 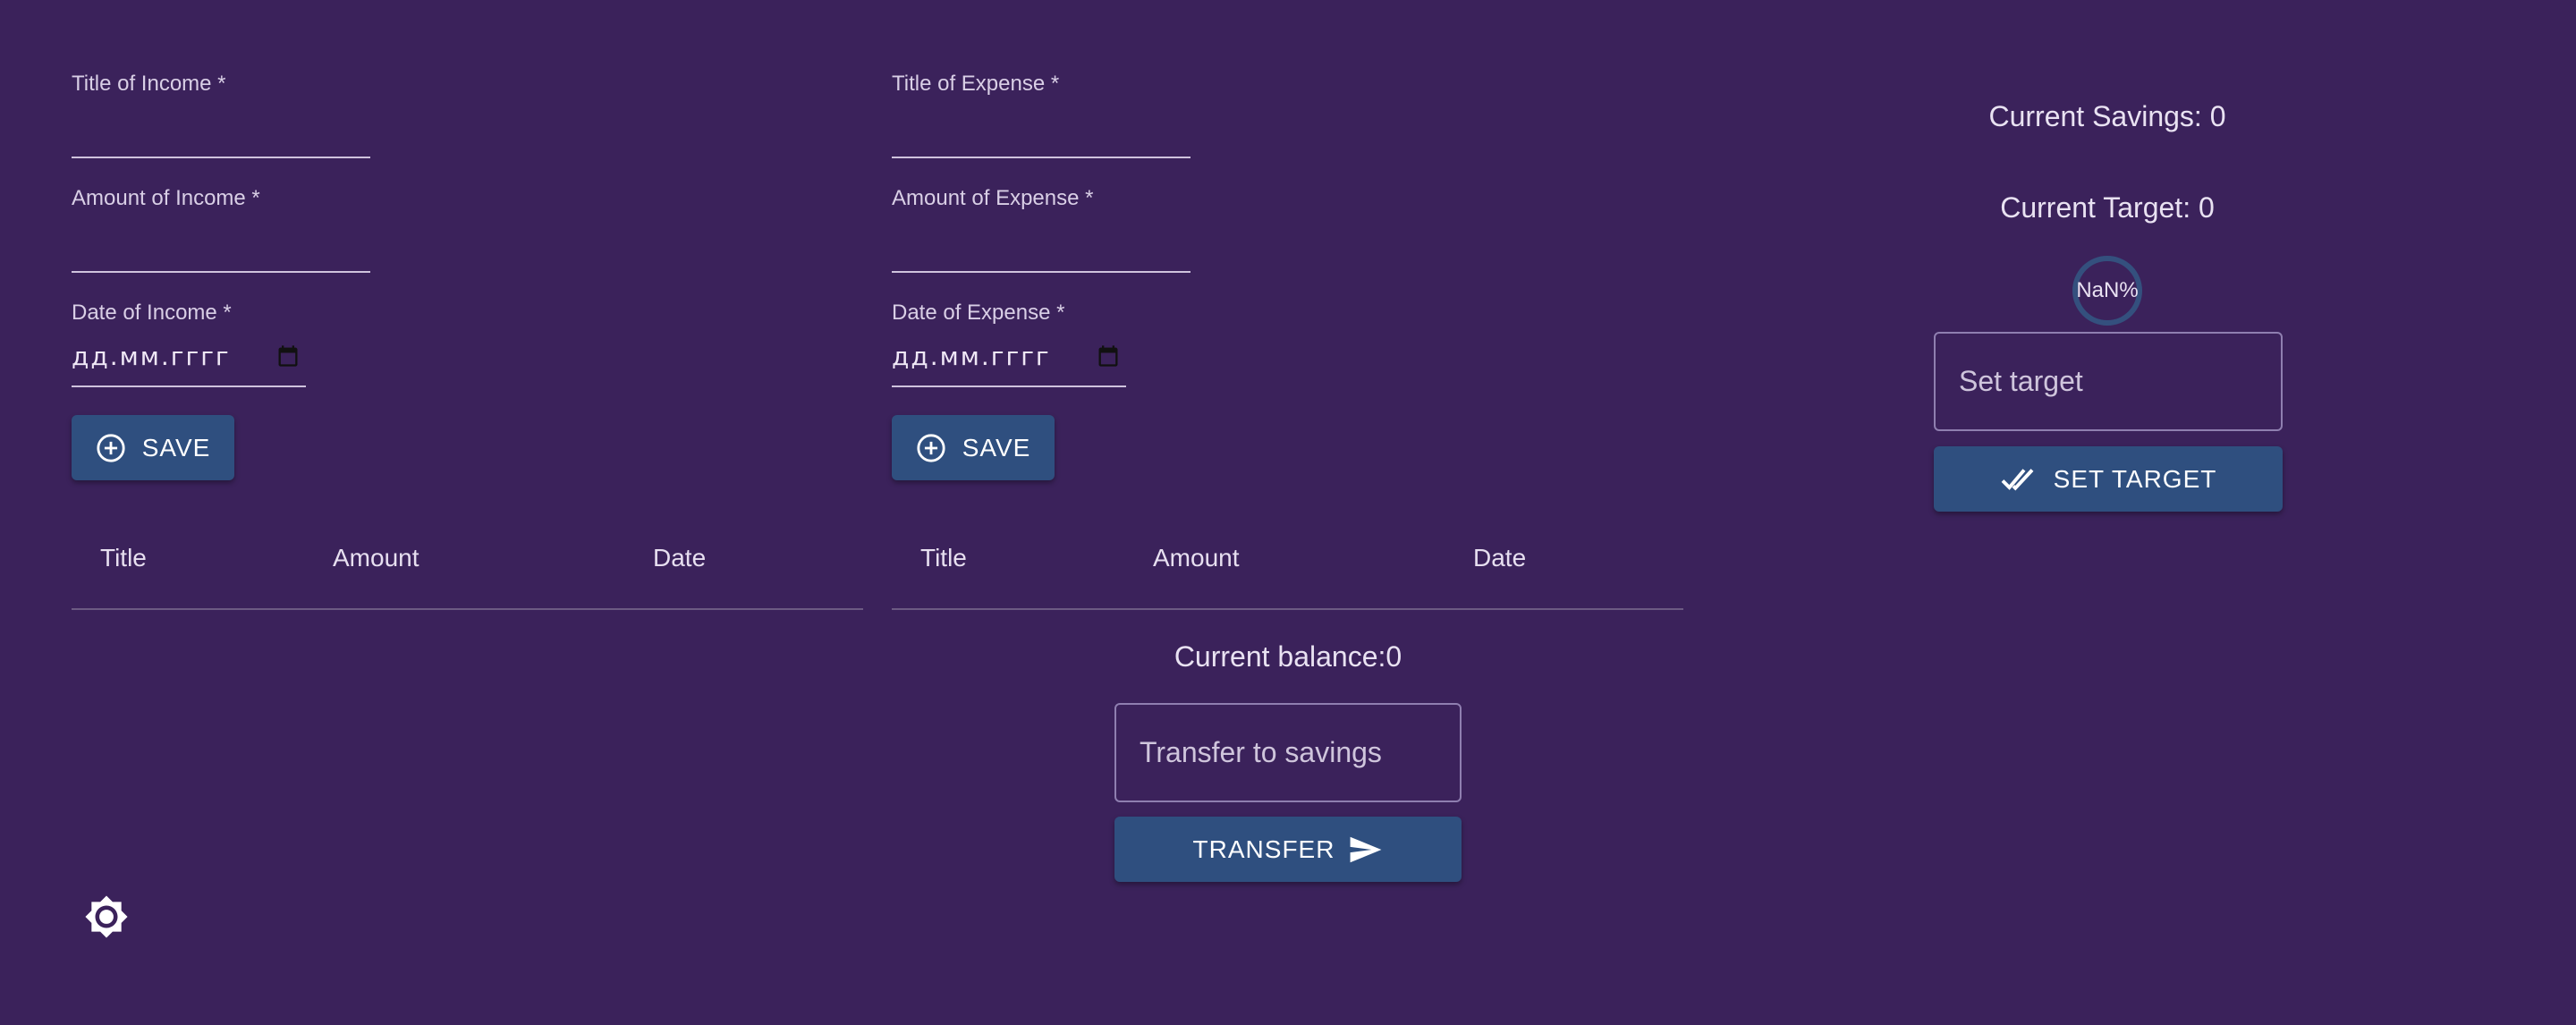 What do you see at coordinates (189, 386) in the screenshot?
I see `income-date-underline` at bounding box center [189, 386].